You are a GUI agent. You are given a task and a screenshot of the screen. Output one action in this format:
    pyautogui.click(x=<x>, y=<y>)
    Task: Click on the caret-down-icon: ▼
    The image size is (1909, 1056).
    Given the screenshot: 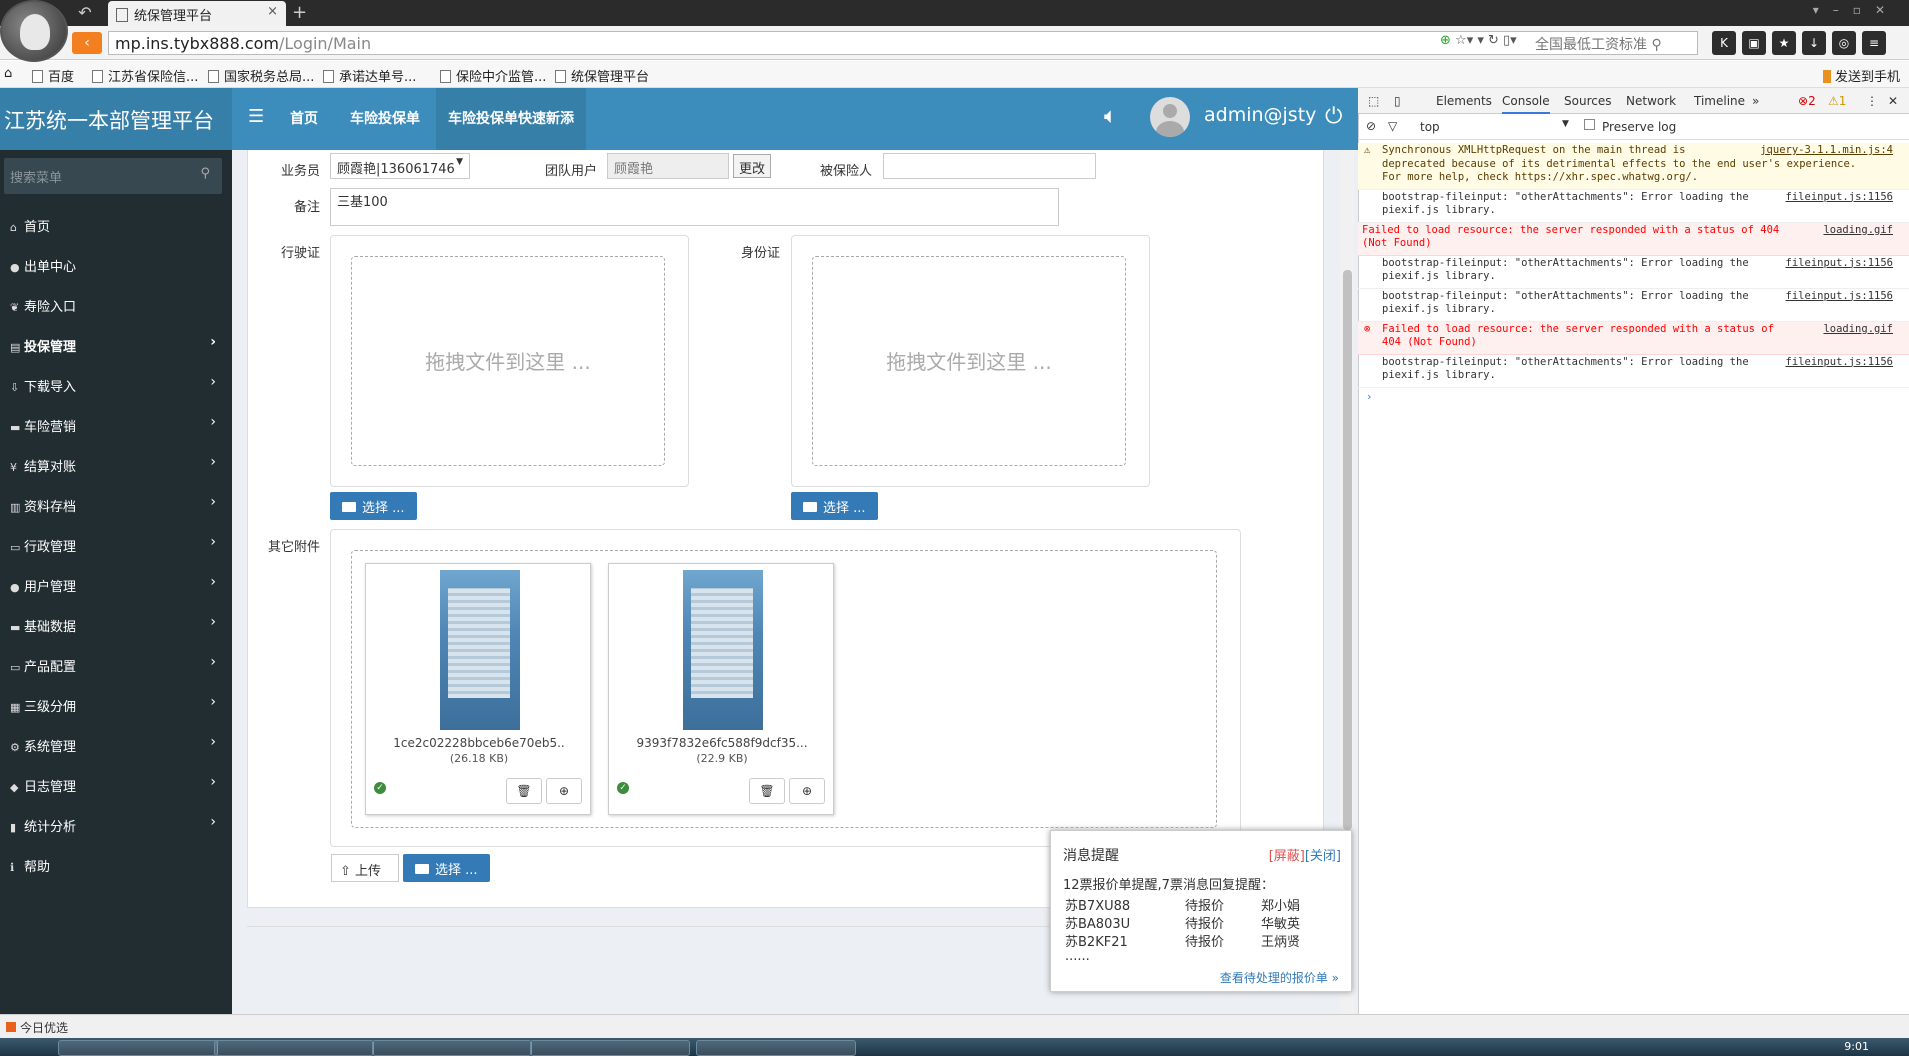 What is the action you would take?
    pyautogui.click(x=1565, y=124)
    